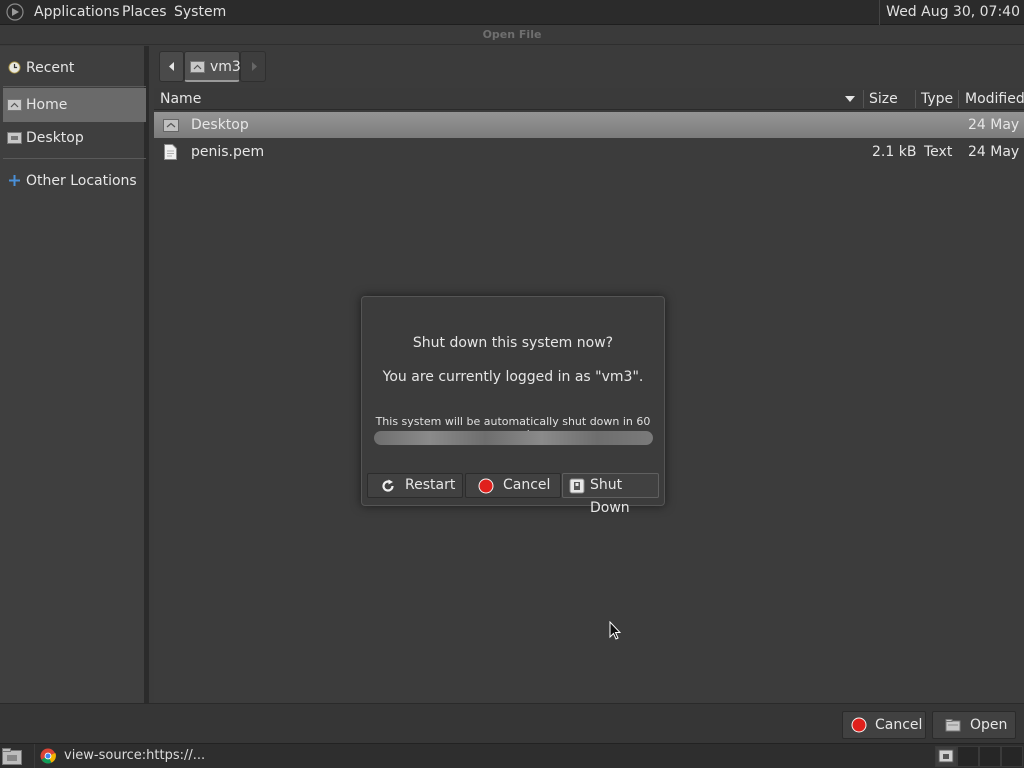 The height and width of the screenshot is (768, 1024). What do you see at coordinates (170, 152) in the screenshot?
I see `file-icon` at bounding box center [170, 152].